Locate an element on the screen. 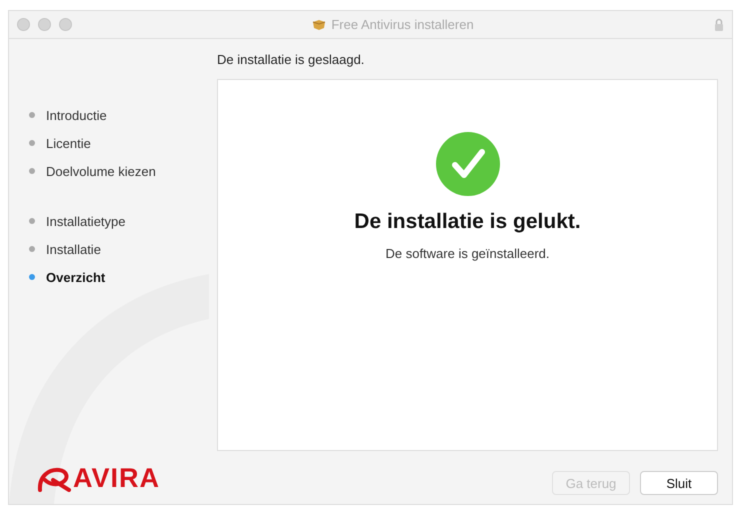  success-check-icon is located at coordinates (468, 164).